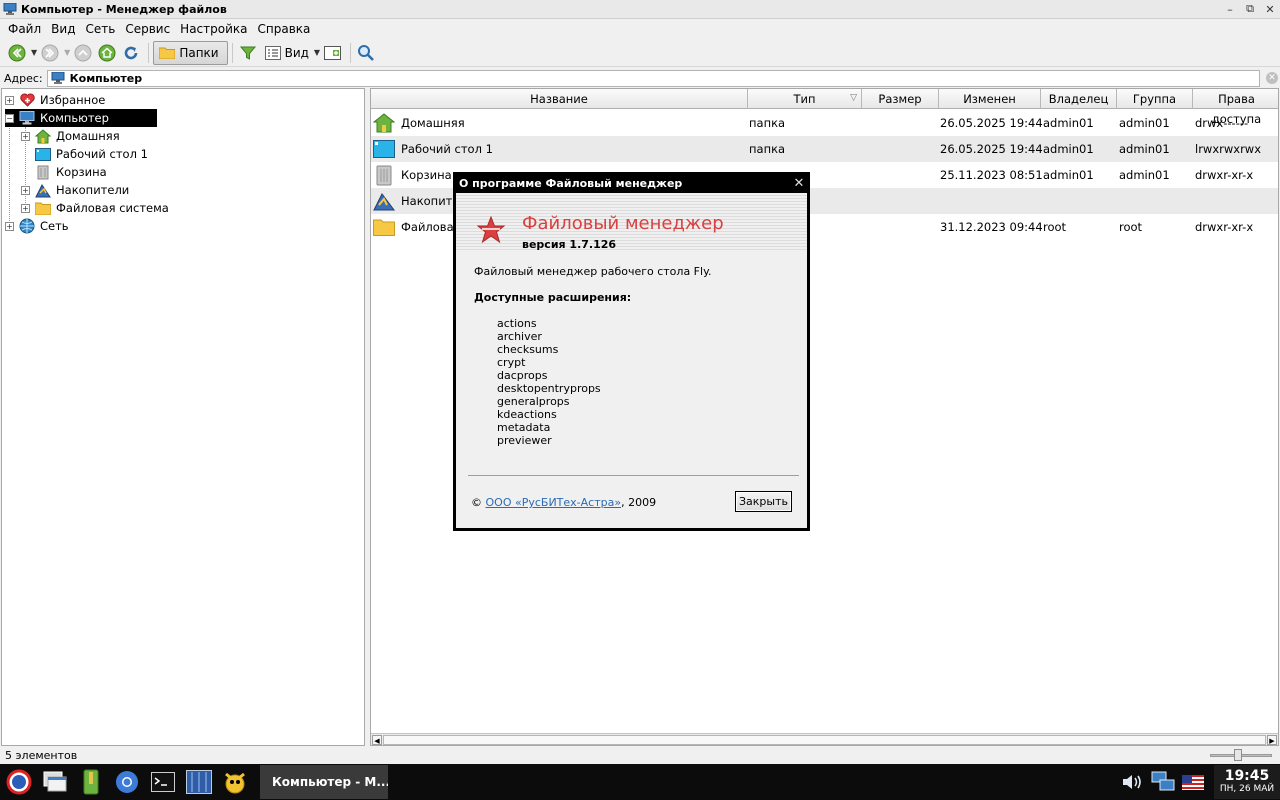 Image resolution: width=1280 pixels, height=800 pixels. I want to click on extension-item: metadata, so click(524, 427).